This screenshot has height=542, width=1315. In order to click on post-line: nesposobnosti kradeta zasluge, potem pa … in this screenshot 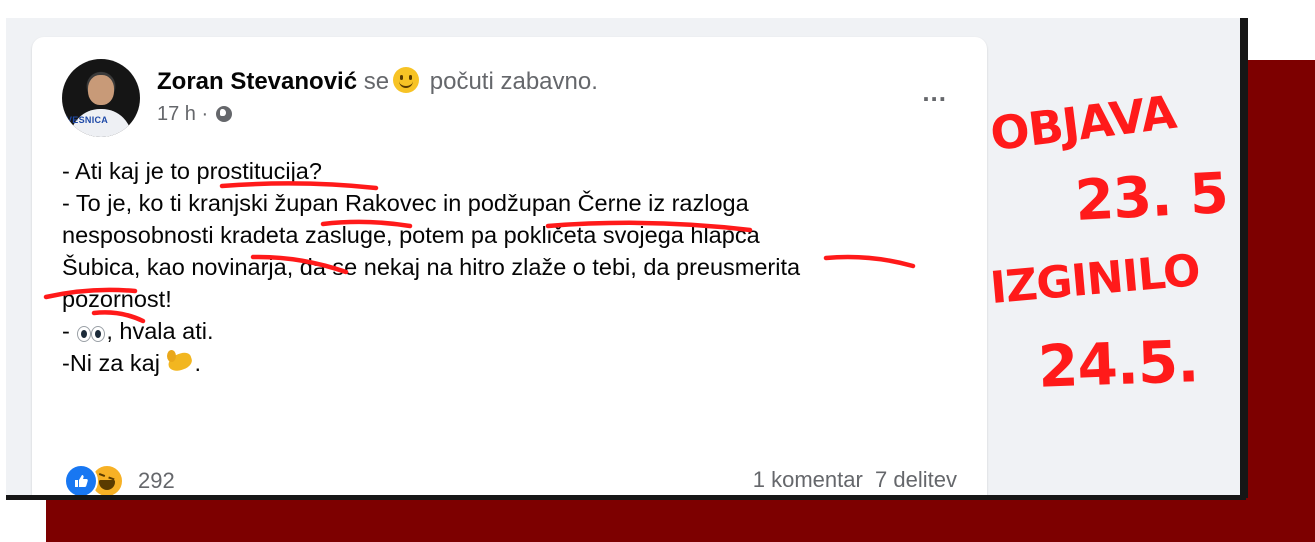, I will do `click(517, 235)`.